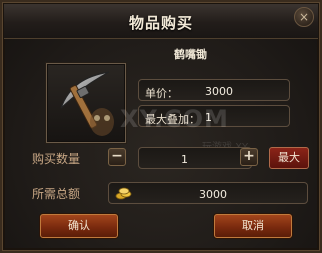 The width and height of the screenshot is (322, 253). Describe the element at coordinates (213, 194) in the screenshot. I see `total-value: 3000` at that location.